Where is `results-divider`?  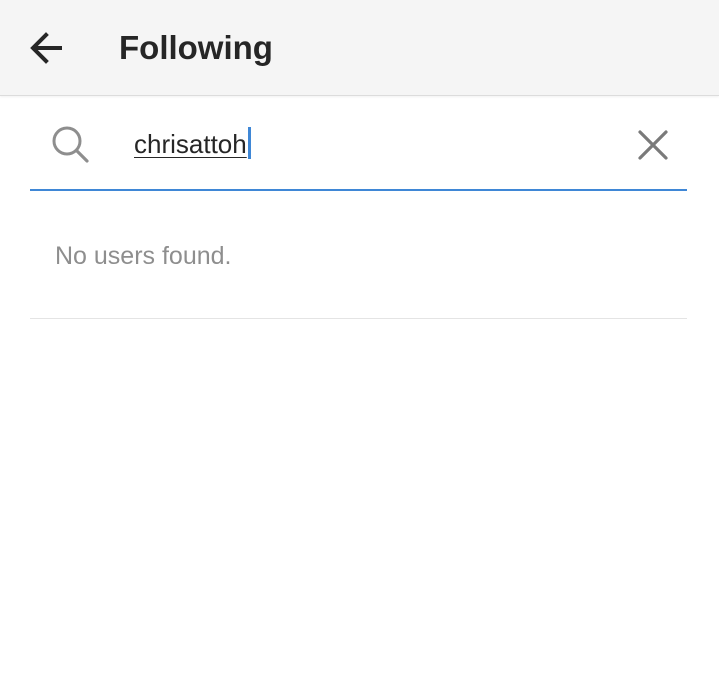
results-divider is located at coordinates (358, 318).